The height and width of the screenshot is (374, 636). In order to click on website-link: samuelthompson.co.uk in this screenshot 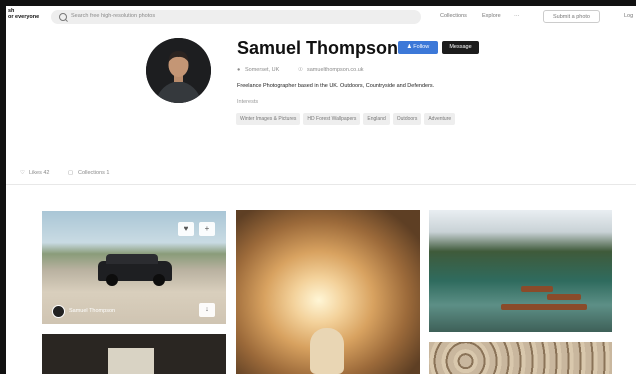, I will do `click(335, 70)`.